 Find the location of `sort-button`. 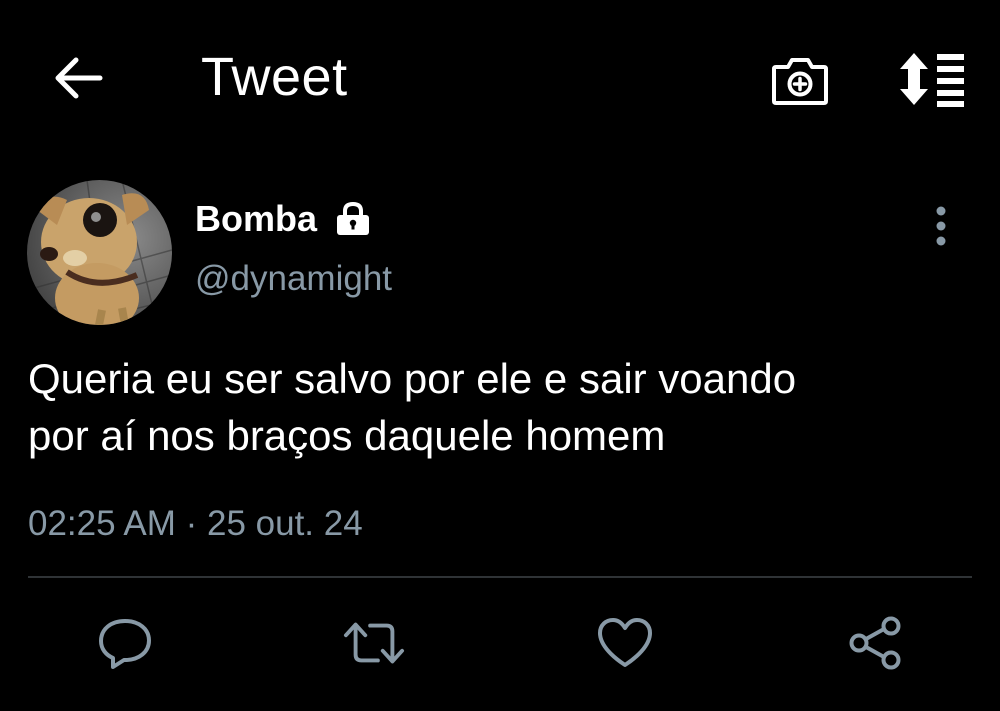

sort-button is located at coordinates (932, 79).